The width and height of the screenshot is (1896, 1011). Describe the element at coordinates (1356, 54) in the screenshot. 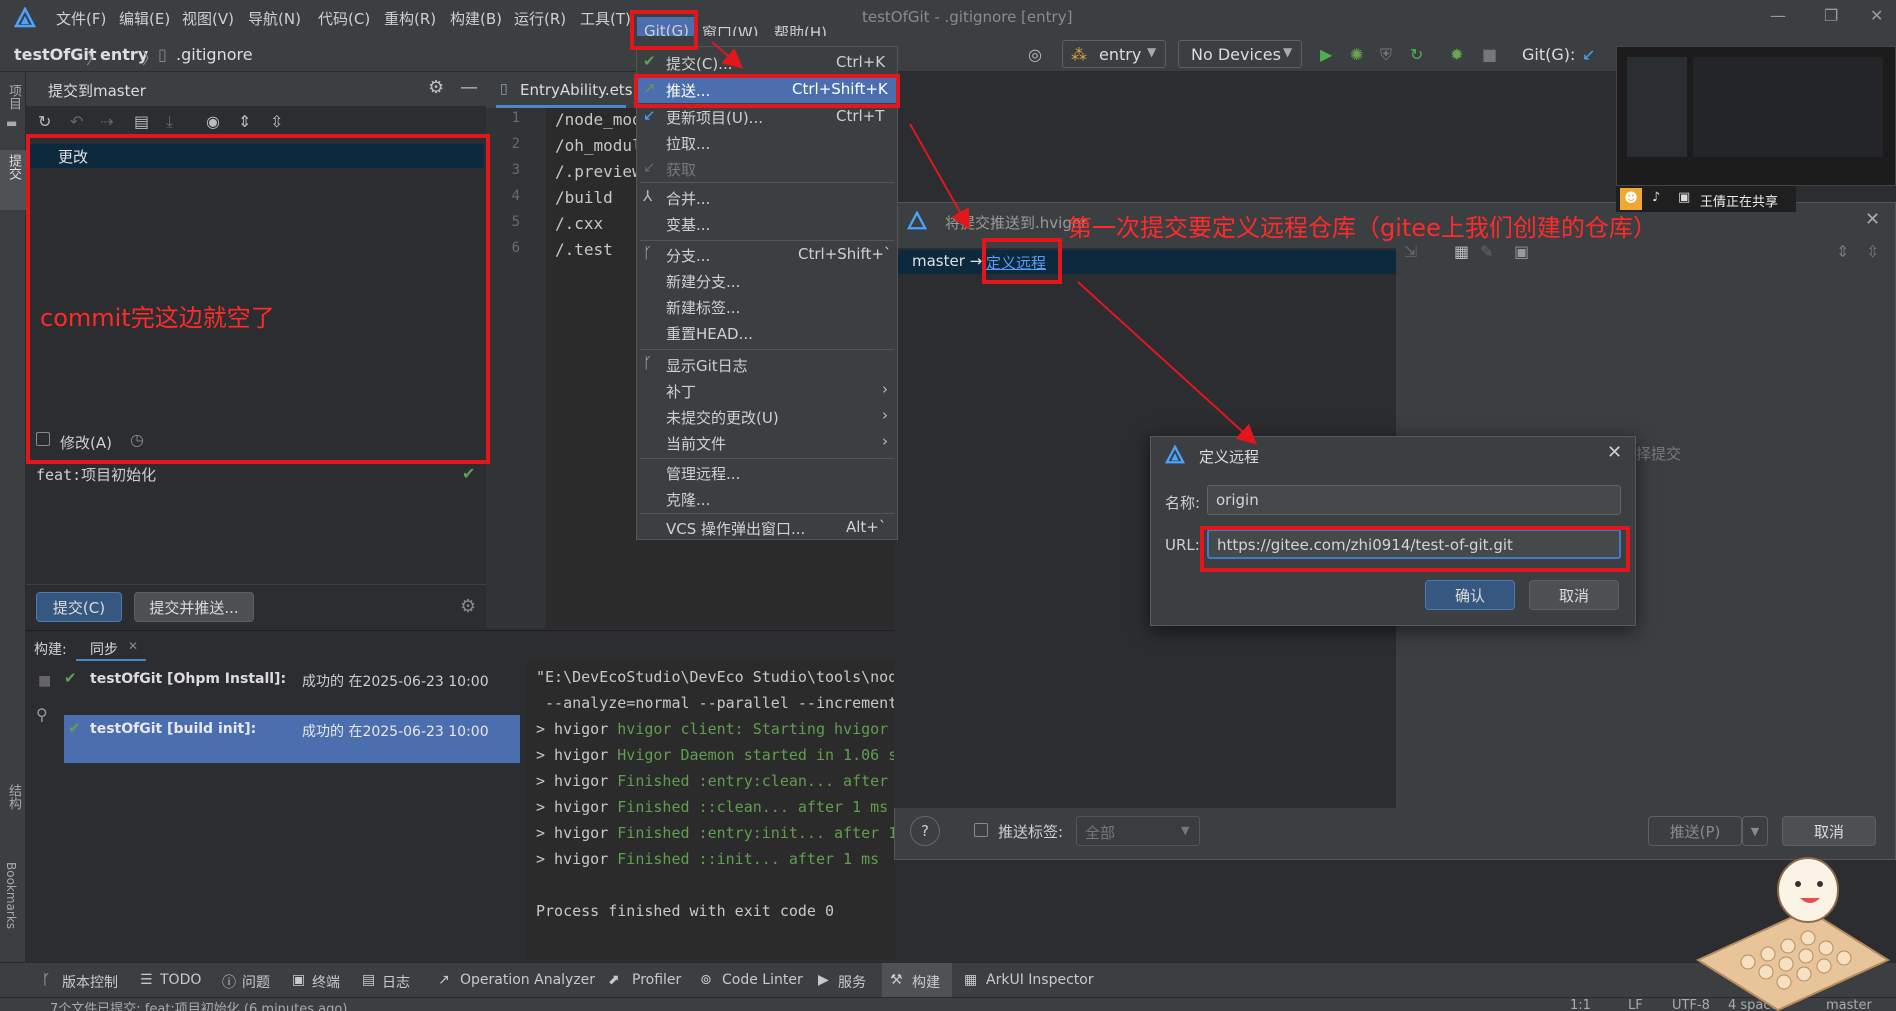

I see `debug-icon: ✺` at that location.